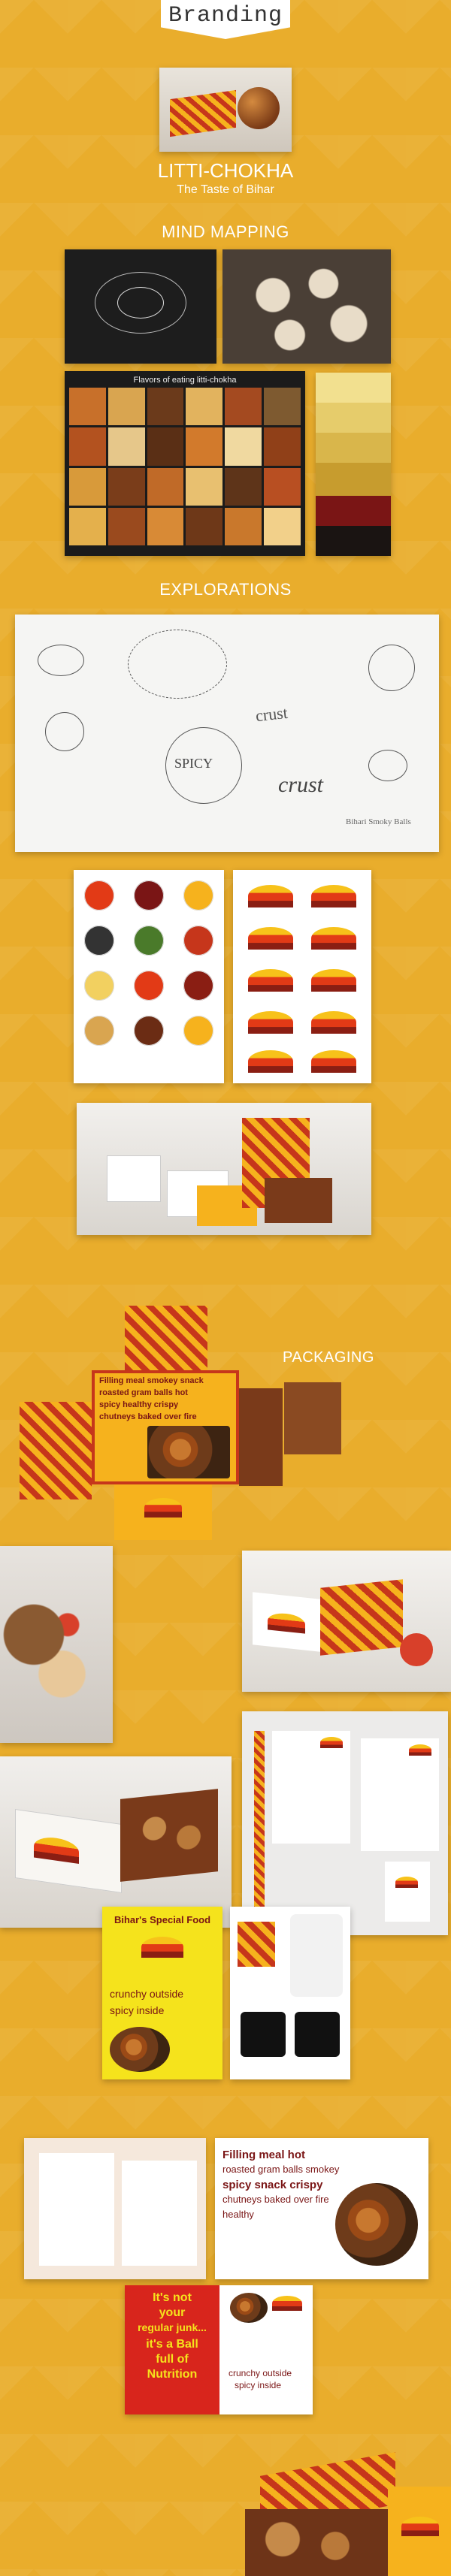  What do you see at coordinates (147, 1994) in the screenshot?
I see `poster-1-line-1: crunchy outside` at bounding box center [147, 1994].